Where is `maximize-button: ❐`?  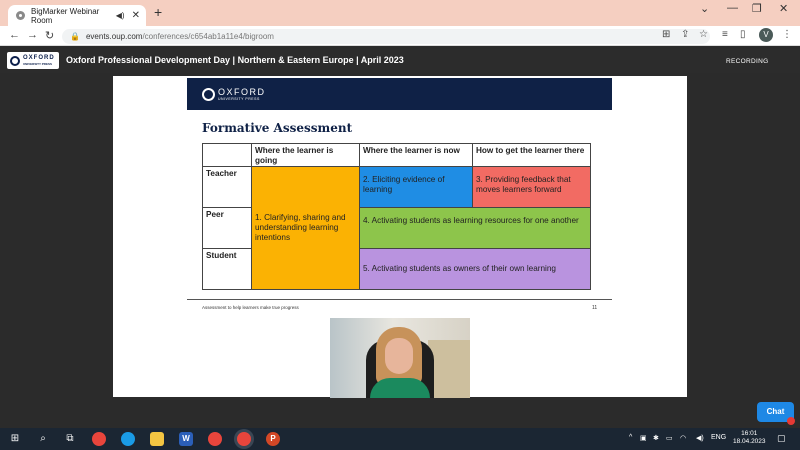
maximize-button: ❐ is located at coordinates (757, 8).